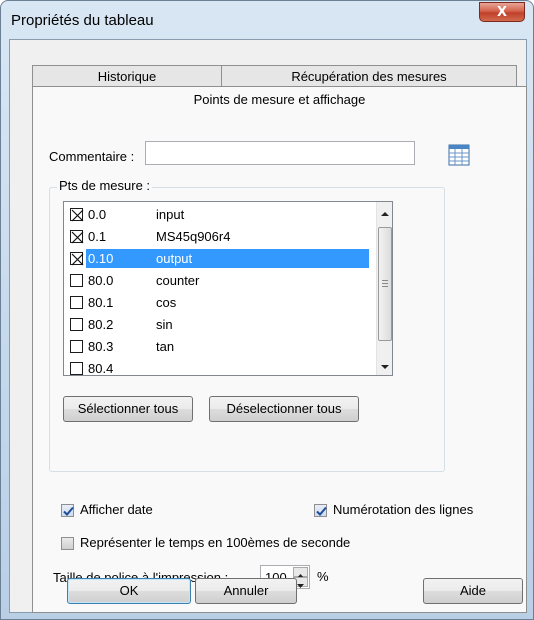  What do you see at coordinates (82, 20) in the screenshot?
I see `window-title: Propriétés du tableau` at bounding box center [82, 20].